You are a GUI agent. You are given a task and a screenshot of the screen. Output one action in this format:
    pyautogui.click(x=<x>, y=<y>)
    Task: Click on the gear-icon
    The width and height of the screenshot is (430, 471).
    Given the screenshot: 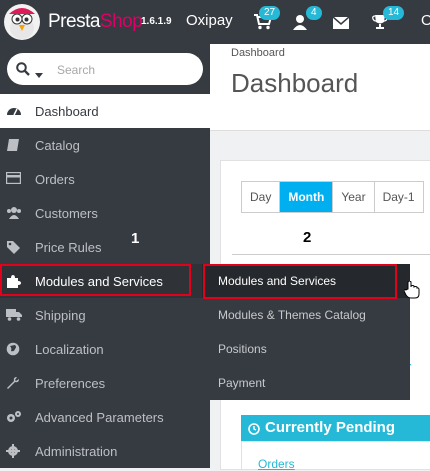 What is the action you would take?
    pyautogui.click(x=14, y=451)
    